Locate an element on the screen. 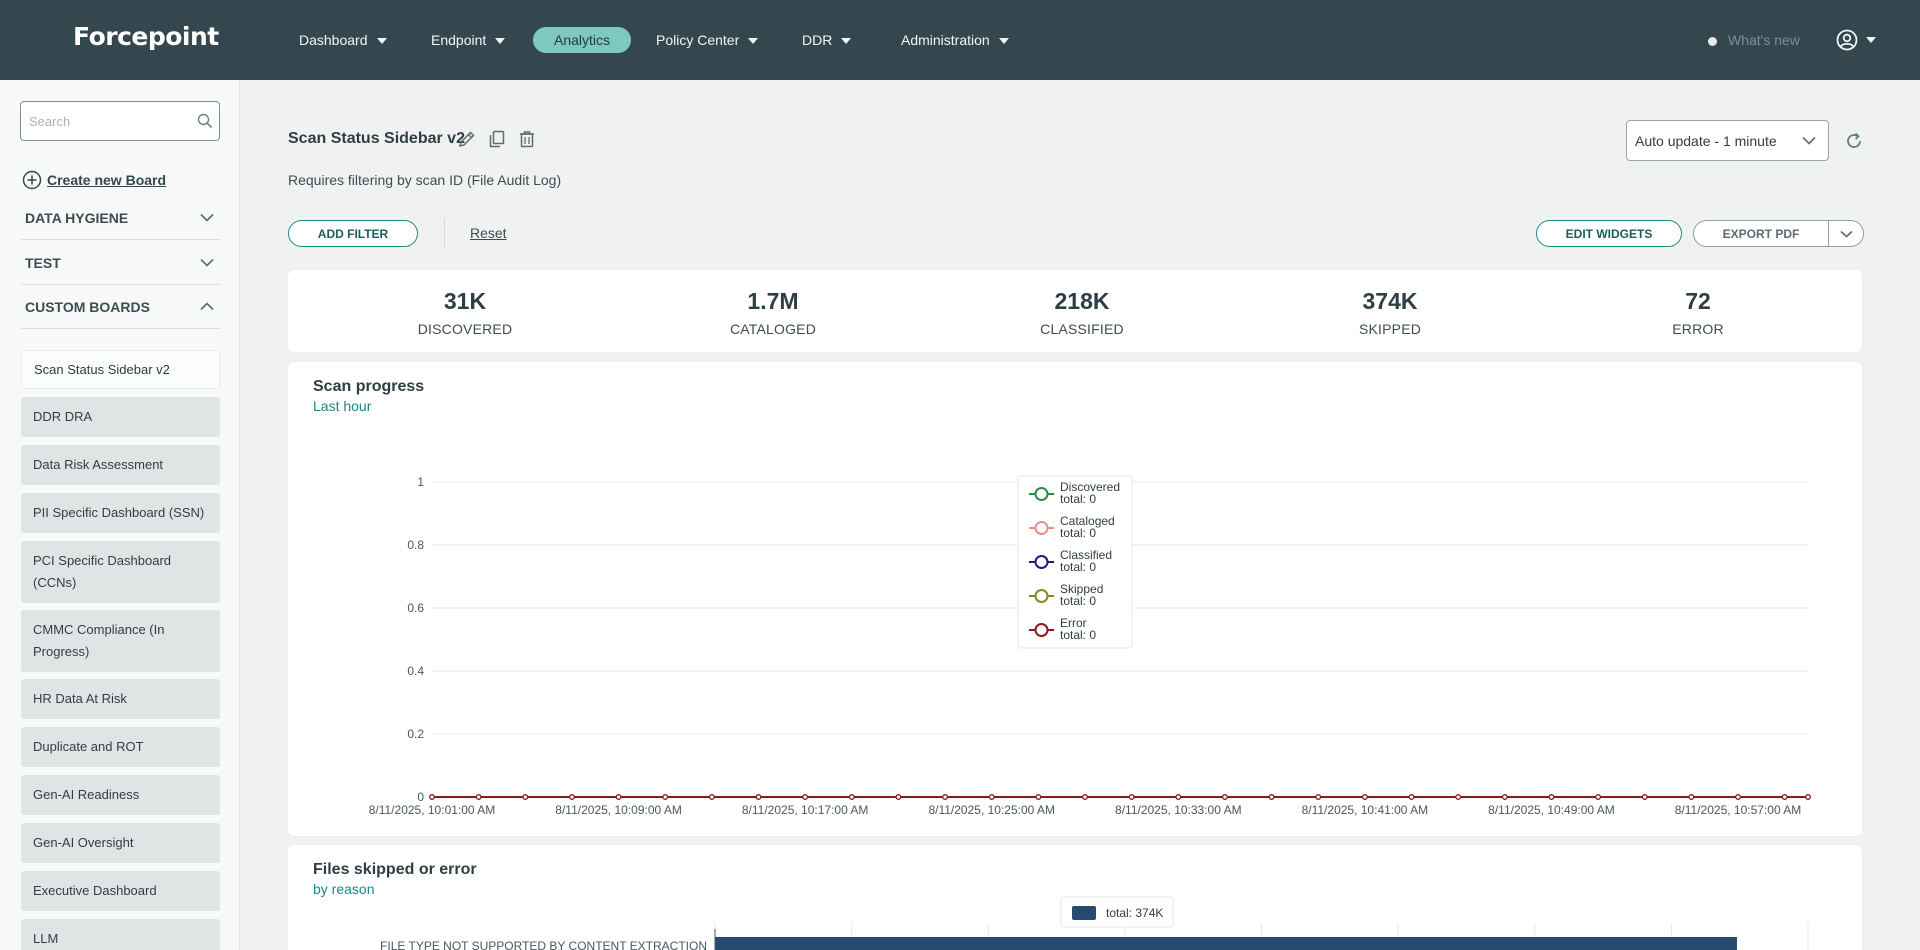 The width and height of the screenshot is (1920, 950). export-pdf-split-button: EXPORT PDF is located at coordinates (1778, 233).